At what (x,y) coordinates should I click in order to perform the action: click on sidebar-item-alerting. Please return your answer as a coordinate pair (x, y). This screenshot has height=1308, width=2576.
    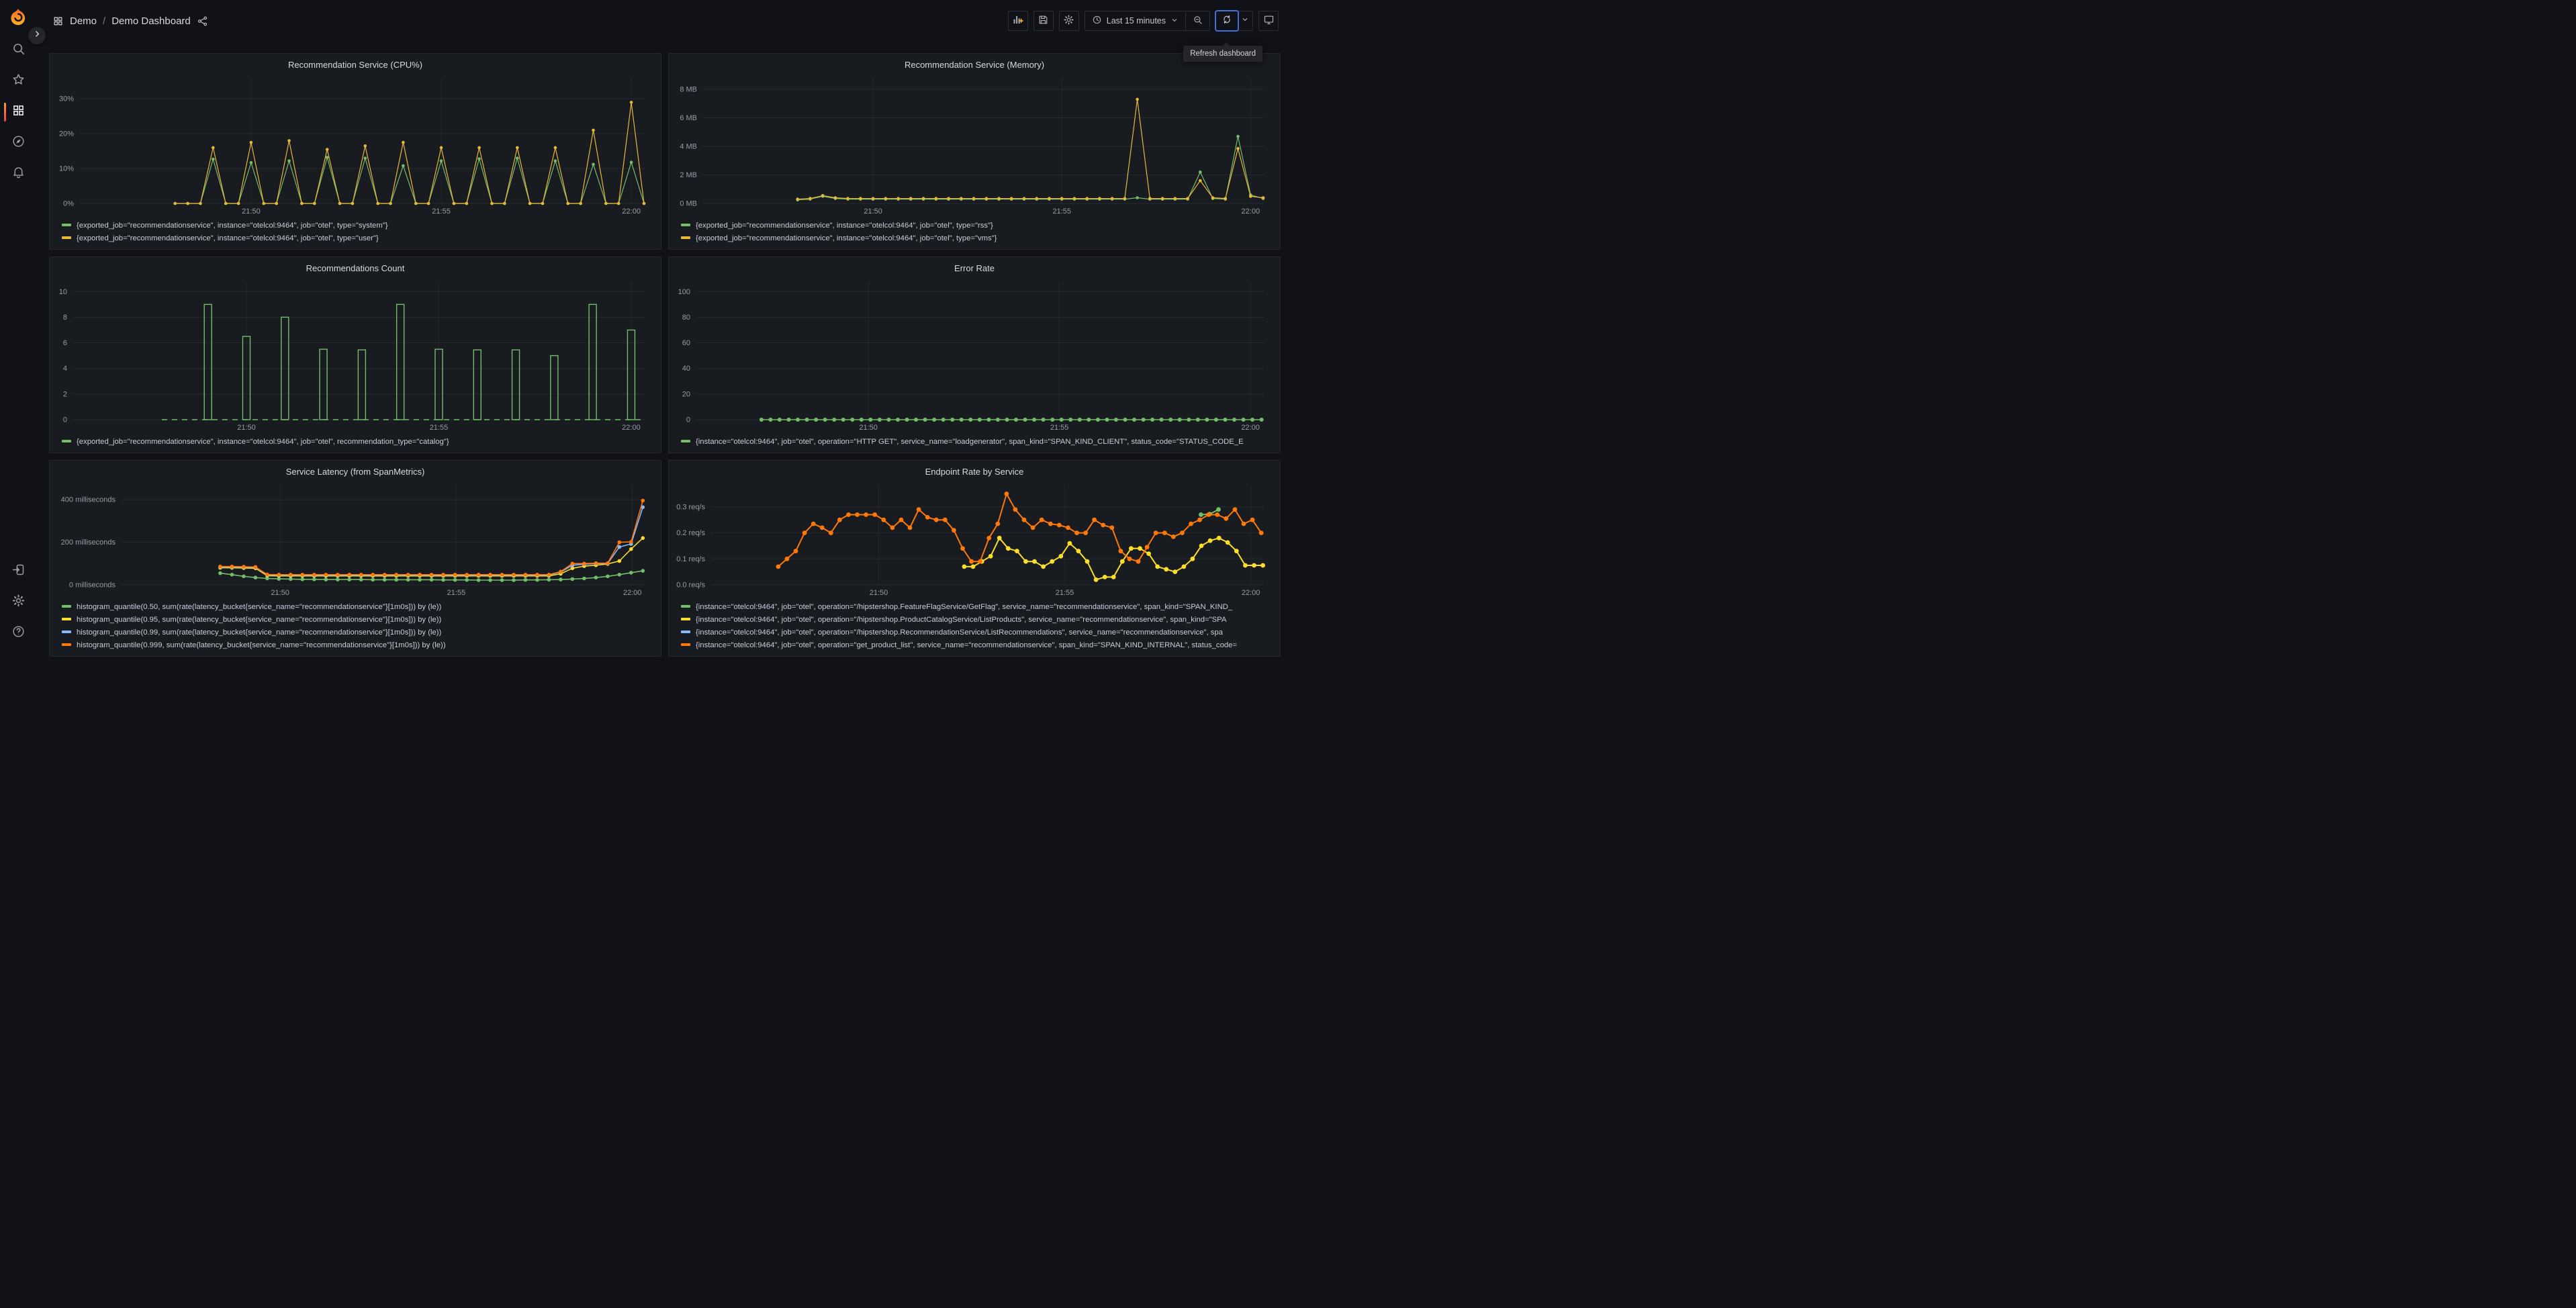
    Looking at the image, I should click on (18, 174).